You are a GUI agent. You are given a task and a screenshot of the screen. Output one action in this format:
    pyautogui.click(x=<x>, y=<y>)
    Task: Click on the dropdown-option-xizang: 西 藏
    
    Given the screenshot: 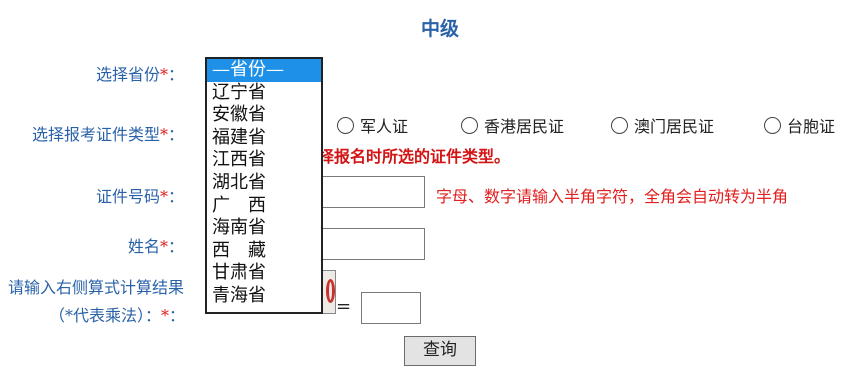 What is the action you would take?
    pyautogui.click(x=264, y=251)
    